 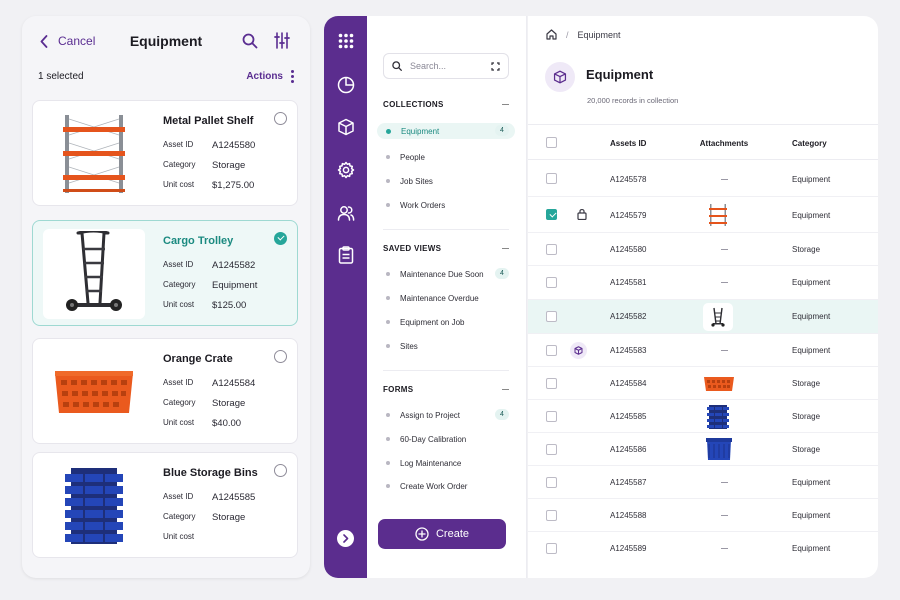 I want to click on forms-section-header: FORMS, so click(x=446, y=389).